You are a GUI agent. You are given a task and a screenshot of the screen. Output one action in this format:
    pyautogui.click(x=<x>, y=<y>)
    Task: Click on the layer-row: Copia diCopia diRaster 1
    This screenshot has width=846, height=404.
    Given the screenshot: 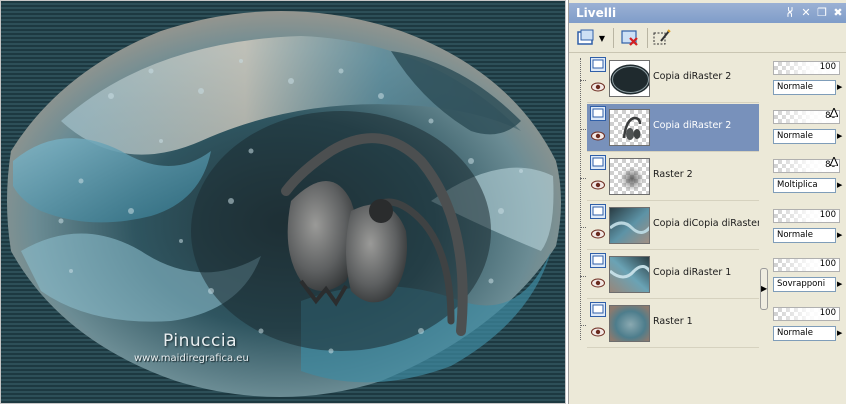 What is the action you would take?
    pyautogui.click(x=669, y=226)
    